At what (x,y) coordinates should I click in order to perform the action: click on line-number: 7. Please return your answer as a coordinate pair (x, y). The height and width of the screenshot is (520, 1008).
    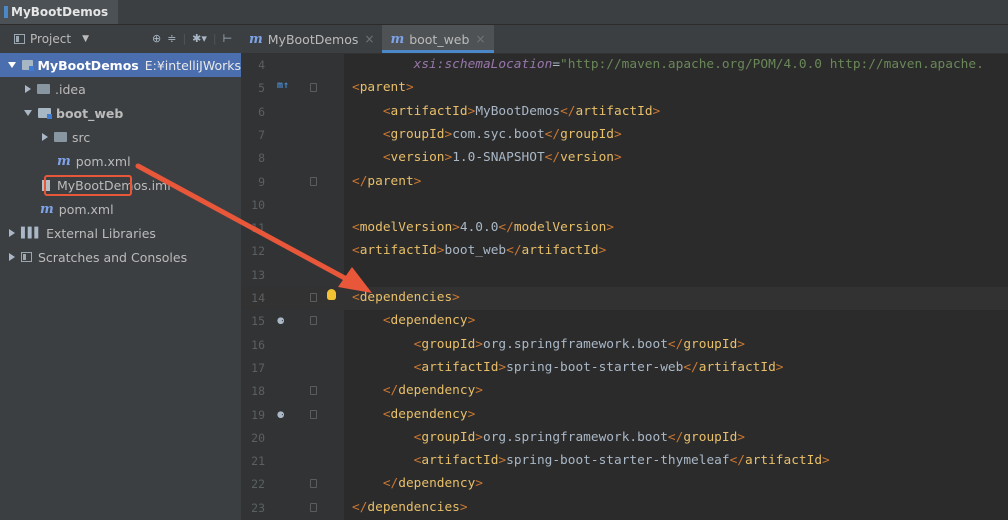
    Looking at the image, I should click on (253, 135).